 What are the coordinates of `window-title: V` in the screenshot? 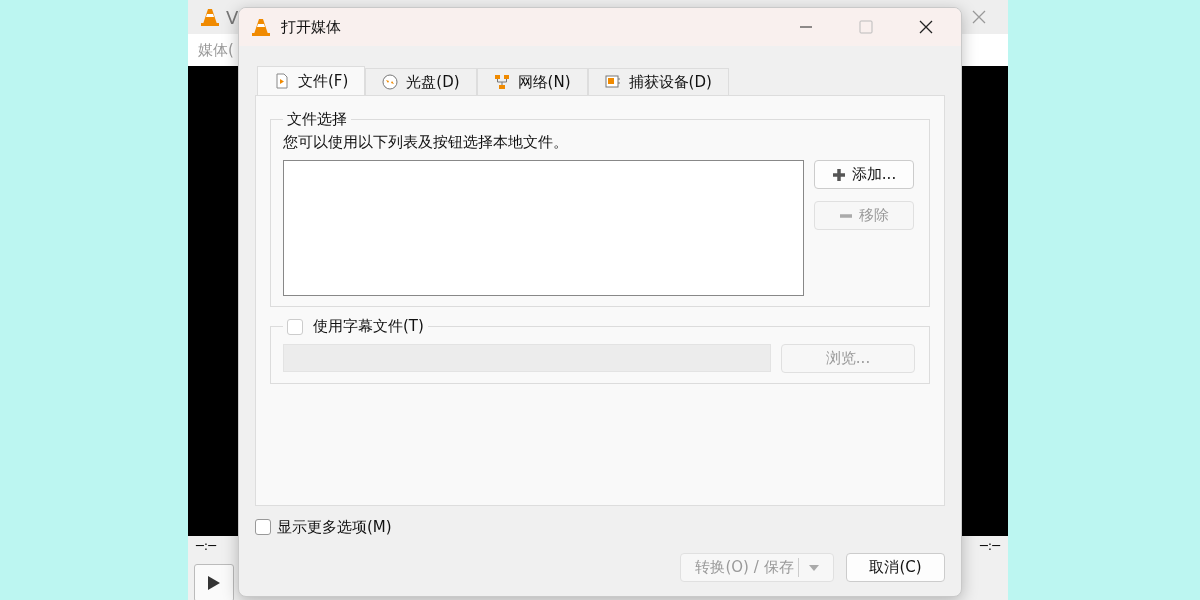 It's located at (232, 17).